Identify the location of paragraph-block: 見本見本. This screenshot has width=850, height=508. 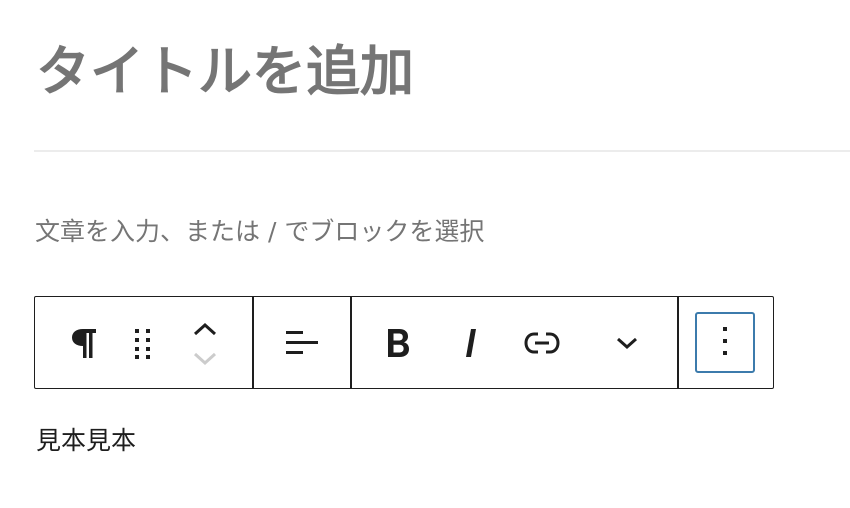
(86, 441).